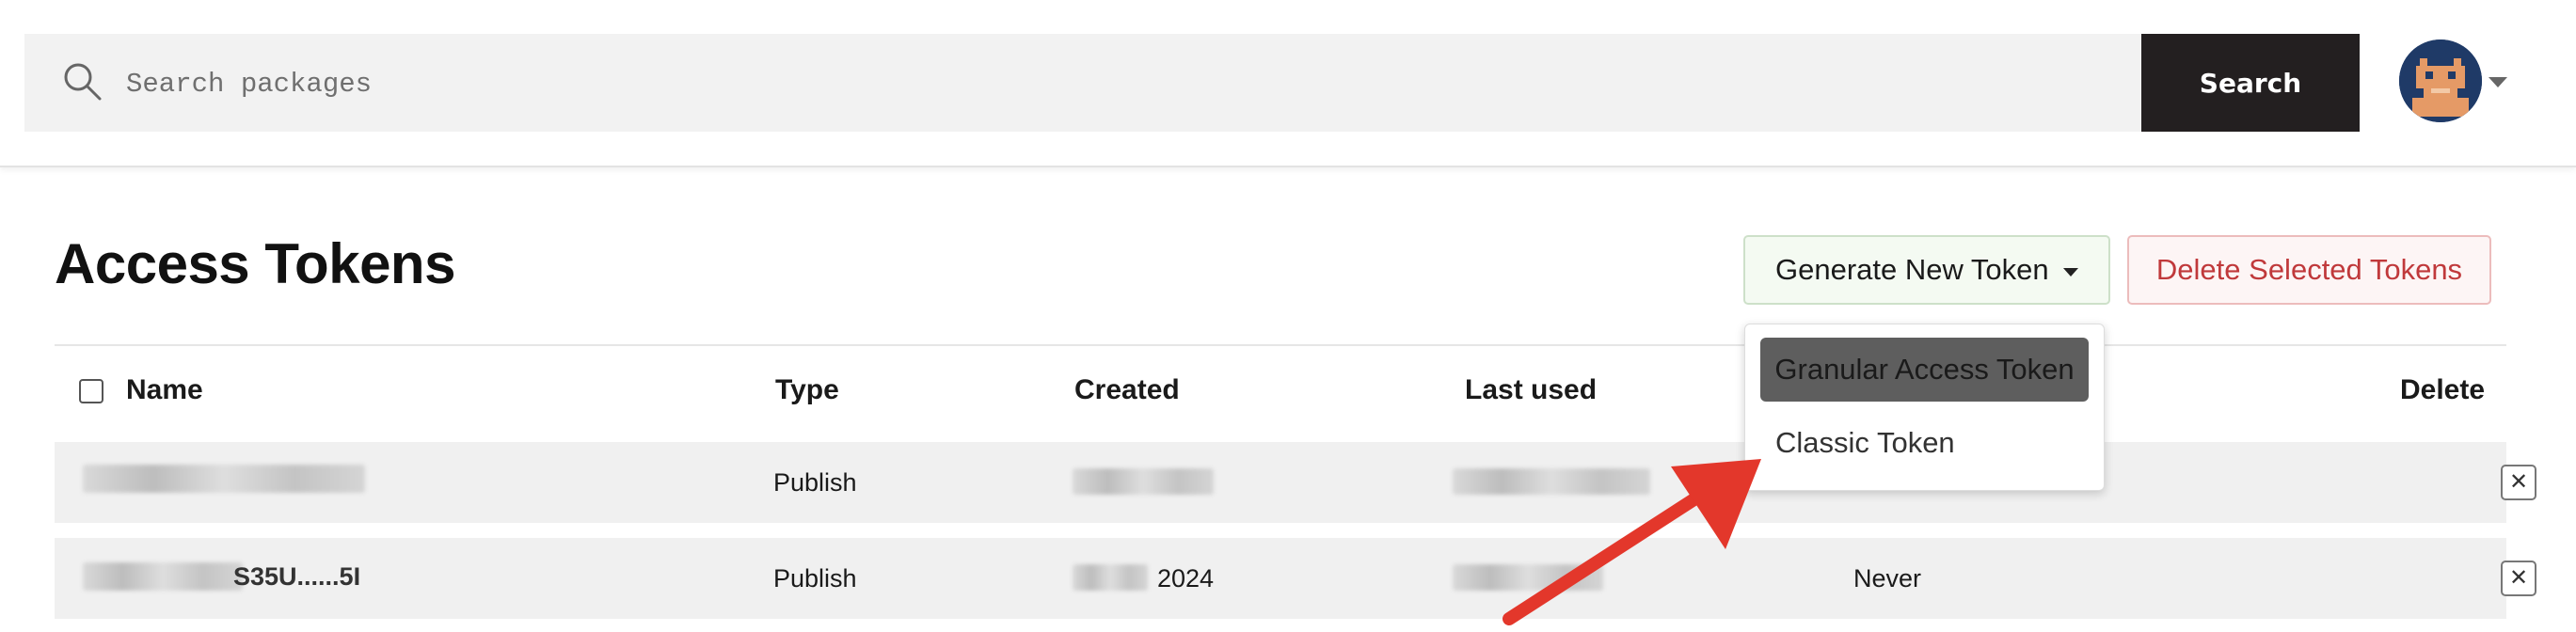  Describe the element at coordinates (164, 389) in the screenshot. I see `column-header-name: Name` at that location.